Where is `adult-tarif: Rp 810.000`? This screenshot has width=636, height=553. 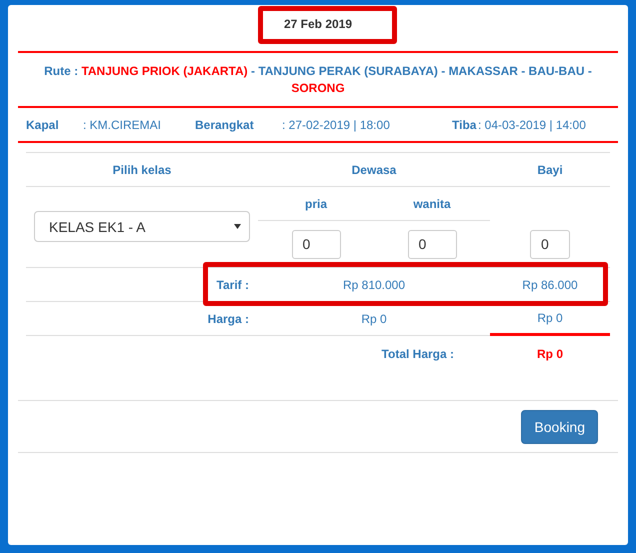
adult-tarif: Rp 810.000 is located at coordinates (374, 285).